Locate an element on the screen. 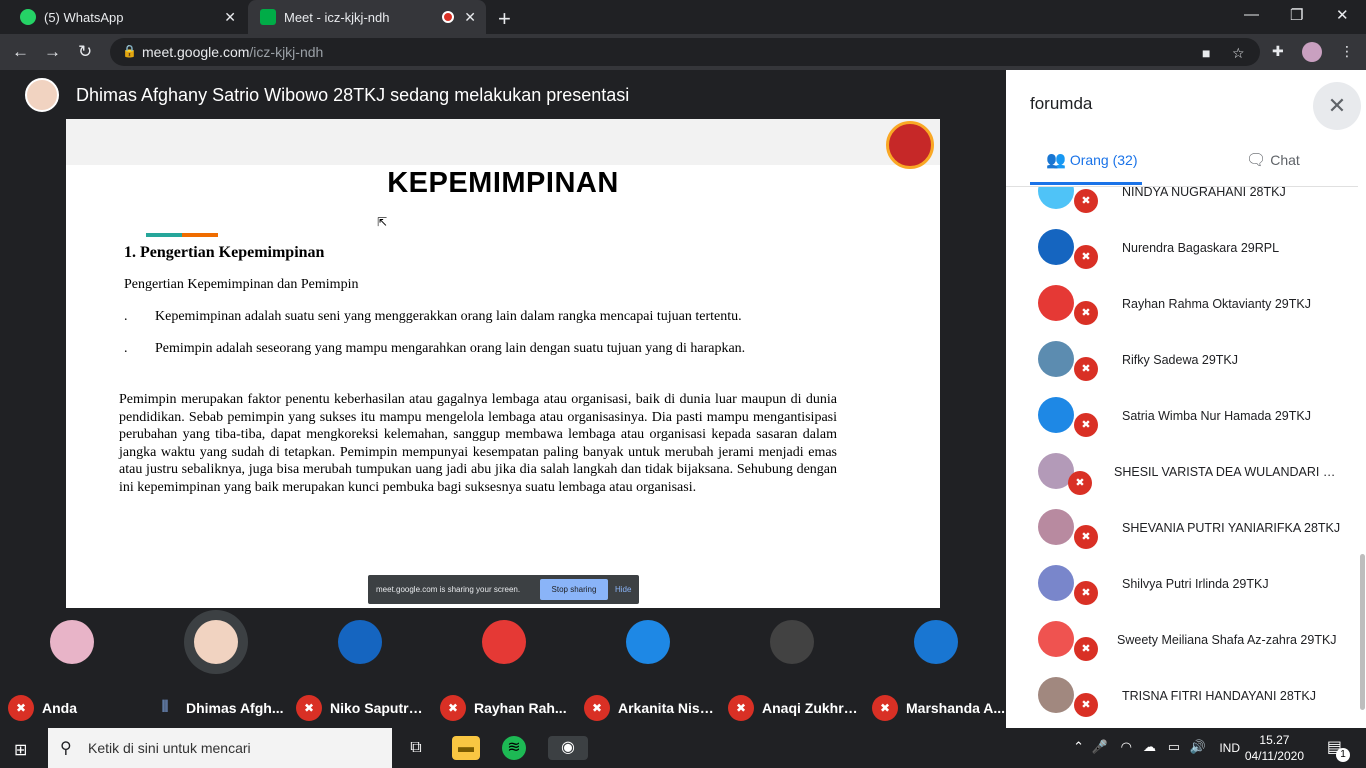  restore-icon: ❐ is located at coordinates (1296, 15).